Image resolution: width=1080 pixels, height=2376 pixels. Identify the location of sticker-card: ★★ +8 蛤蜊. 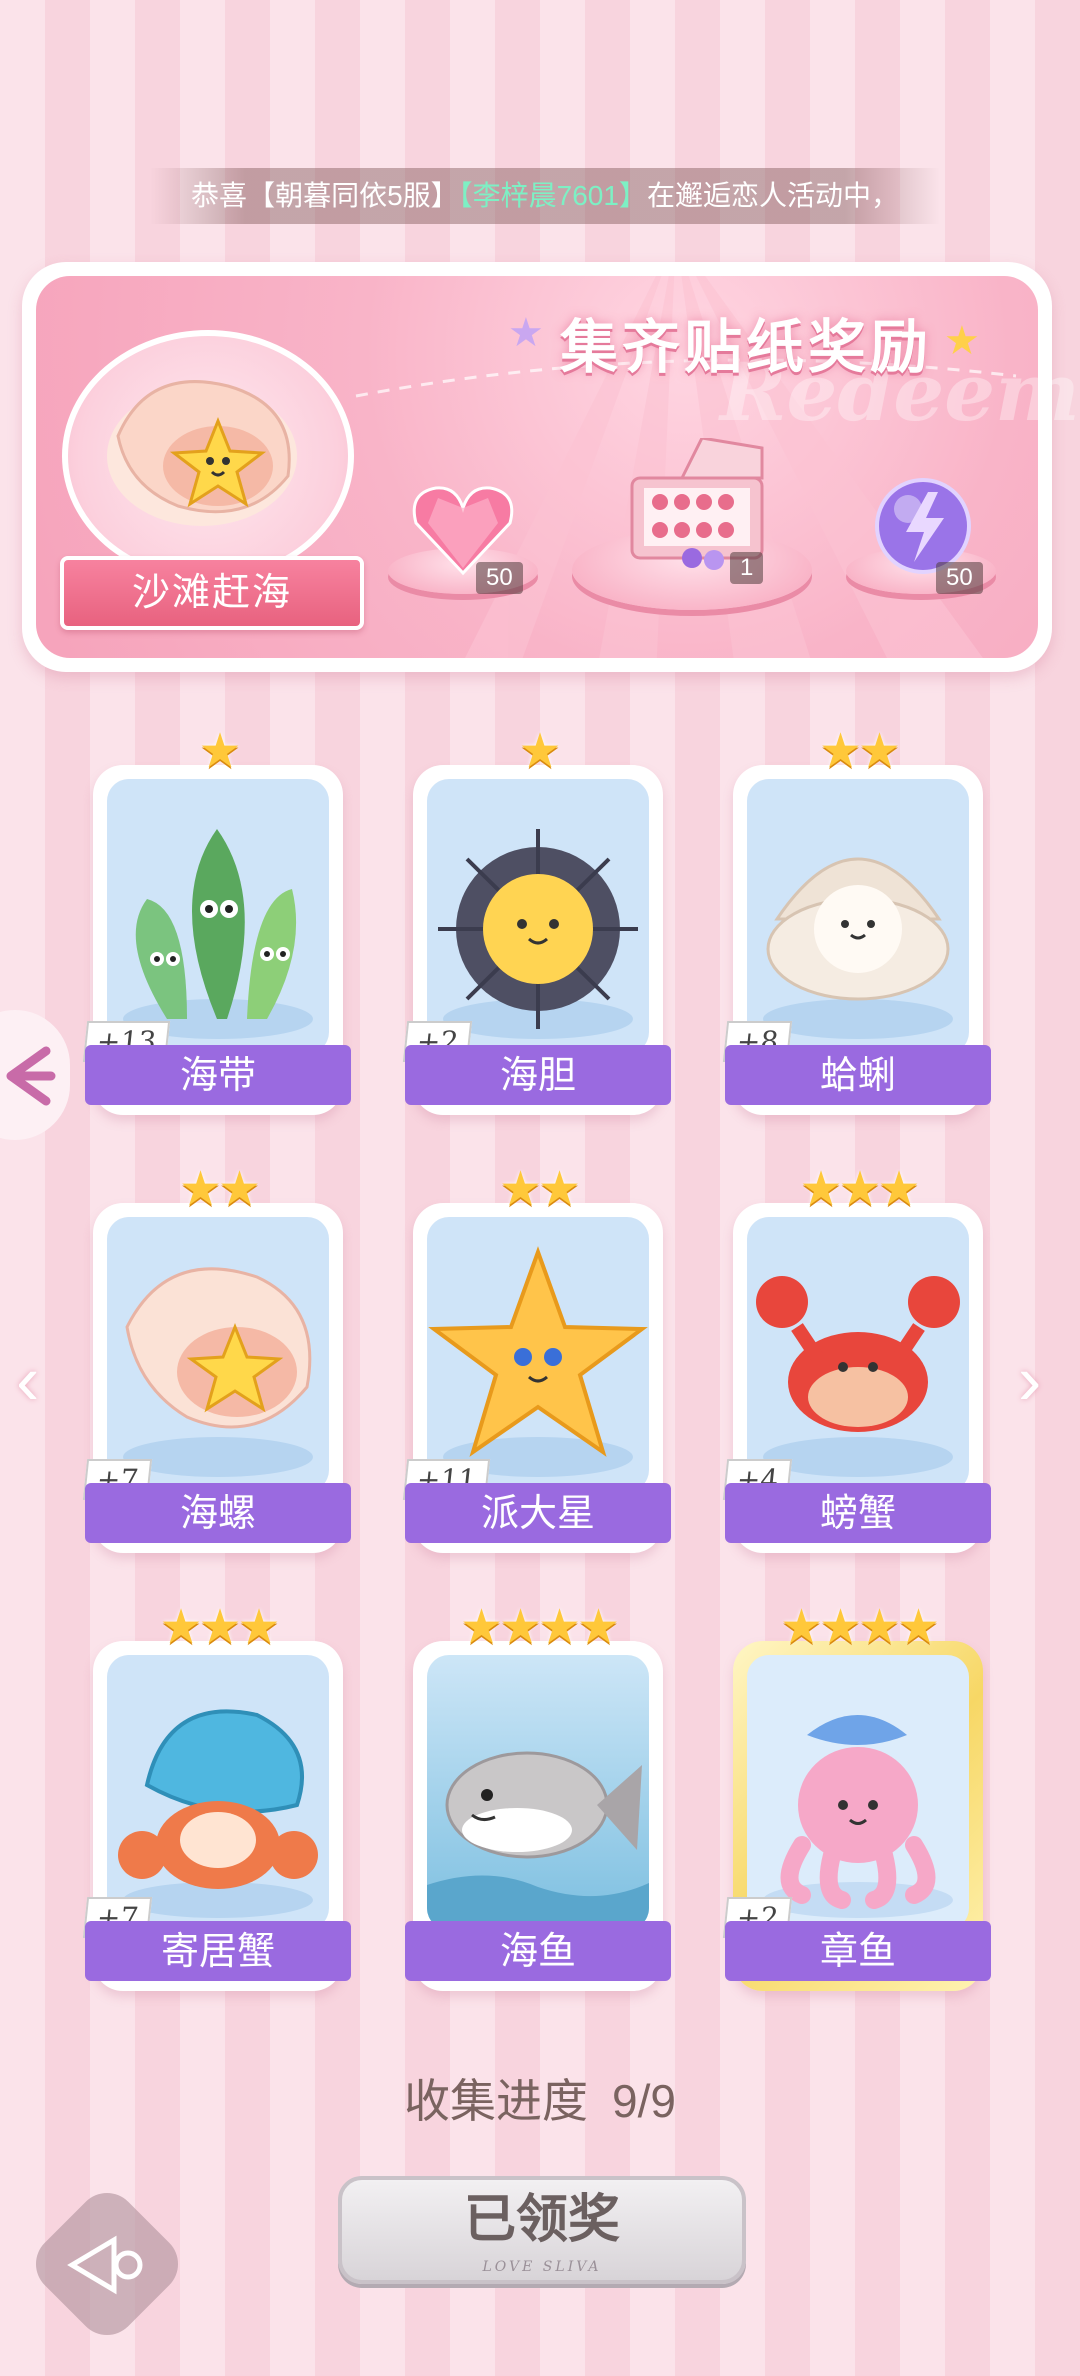
(856, 920).